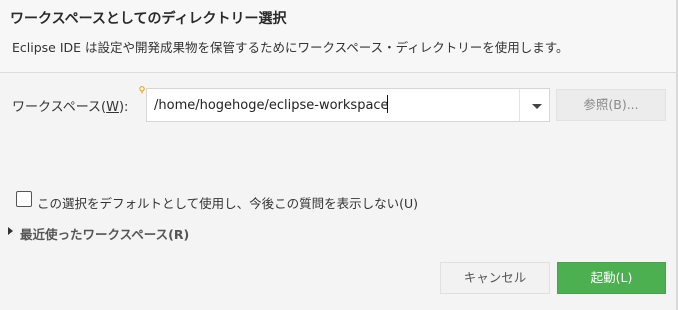 This screenshot has width=678, height=310. I want to click on default-checkbox, so click(24, 199).